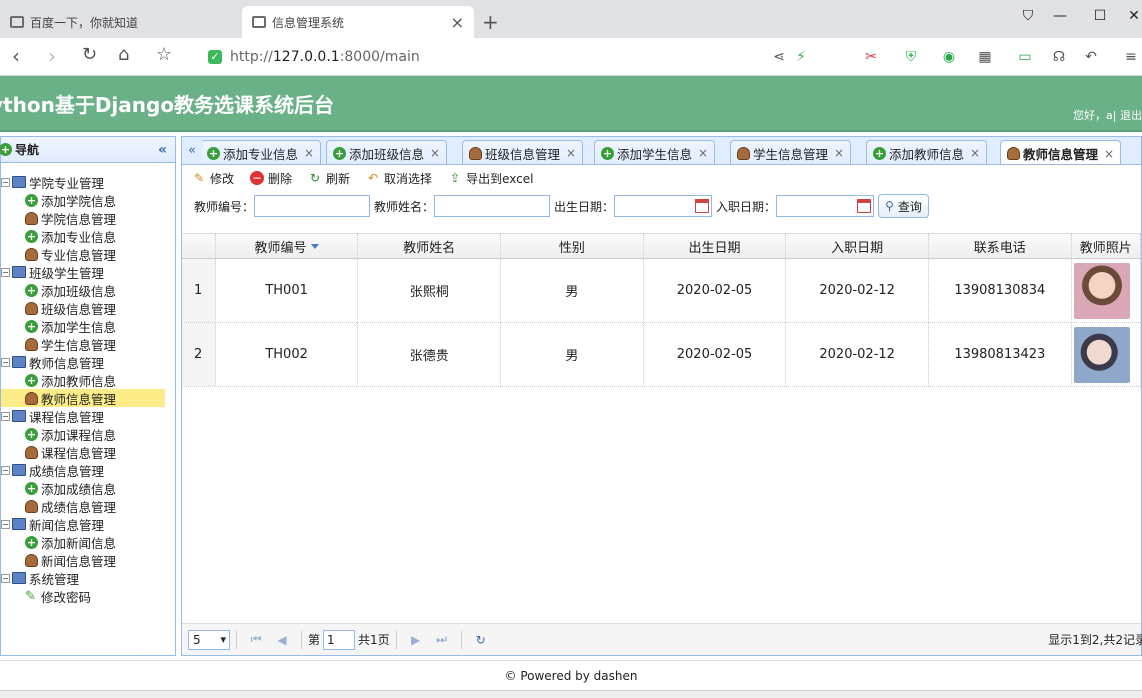 The image size is (1142, 698). Describe the element at coordinates (985, 57) in the screenshot. I see `apps-icon: ▦` at that location.